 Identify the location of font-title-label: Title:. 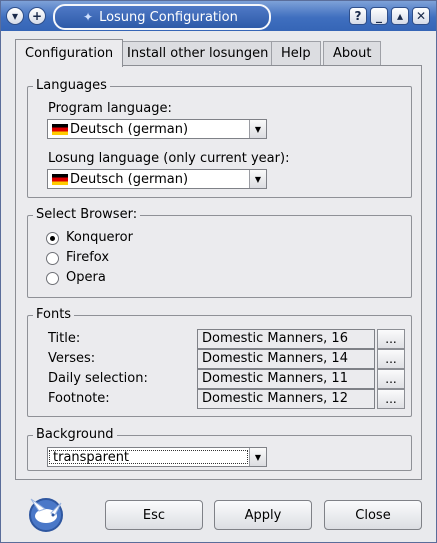
(64, 338).